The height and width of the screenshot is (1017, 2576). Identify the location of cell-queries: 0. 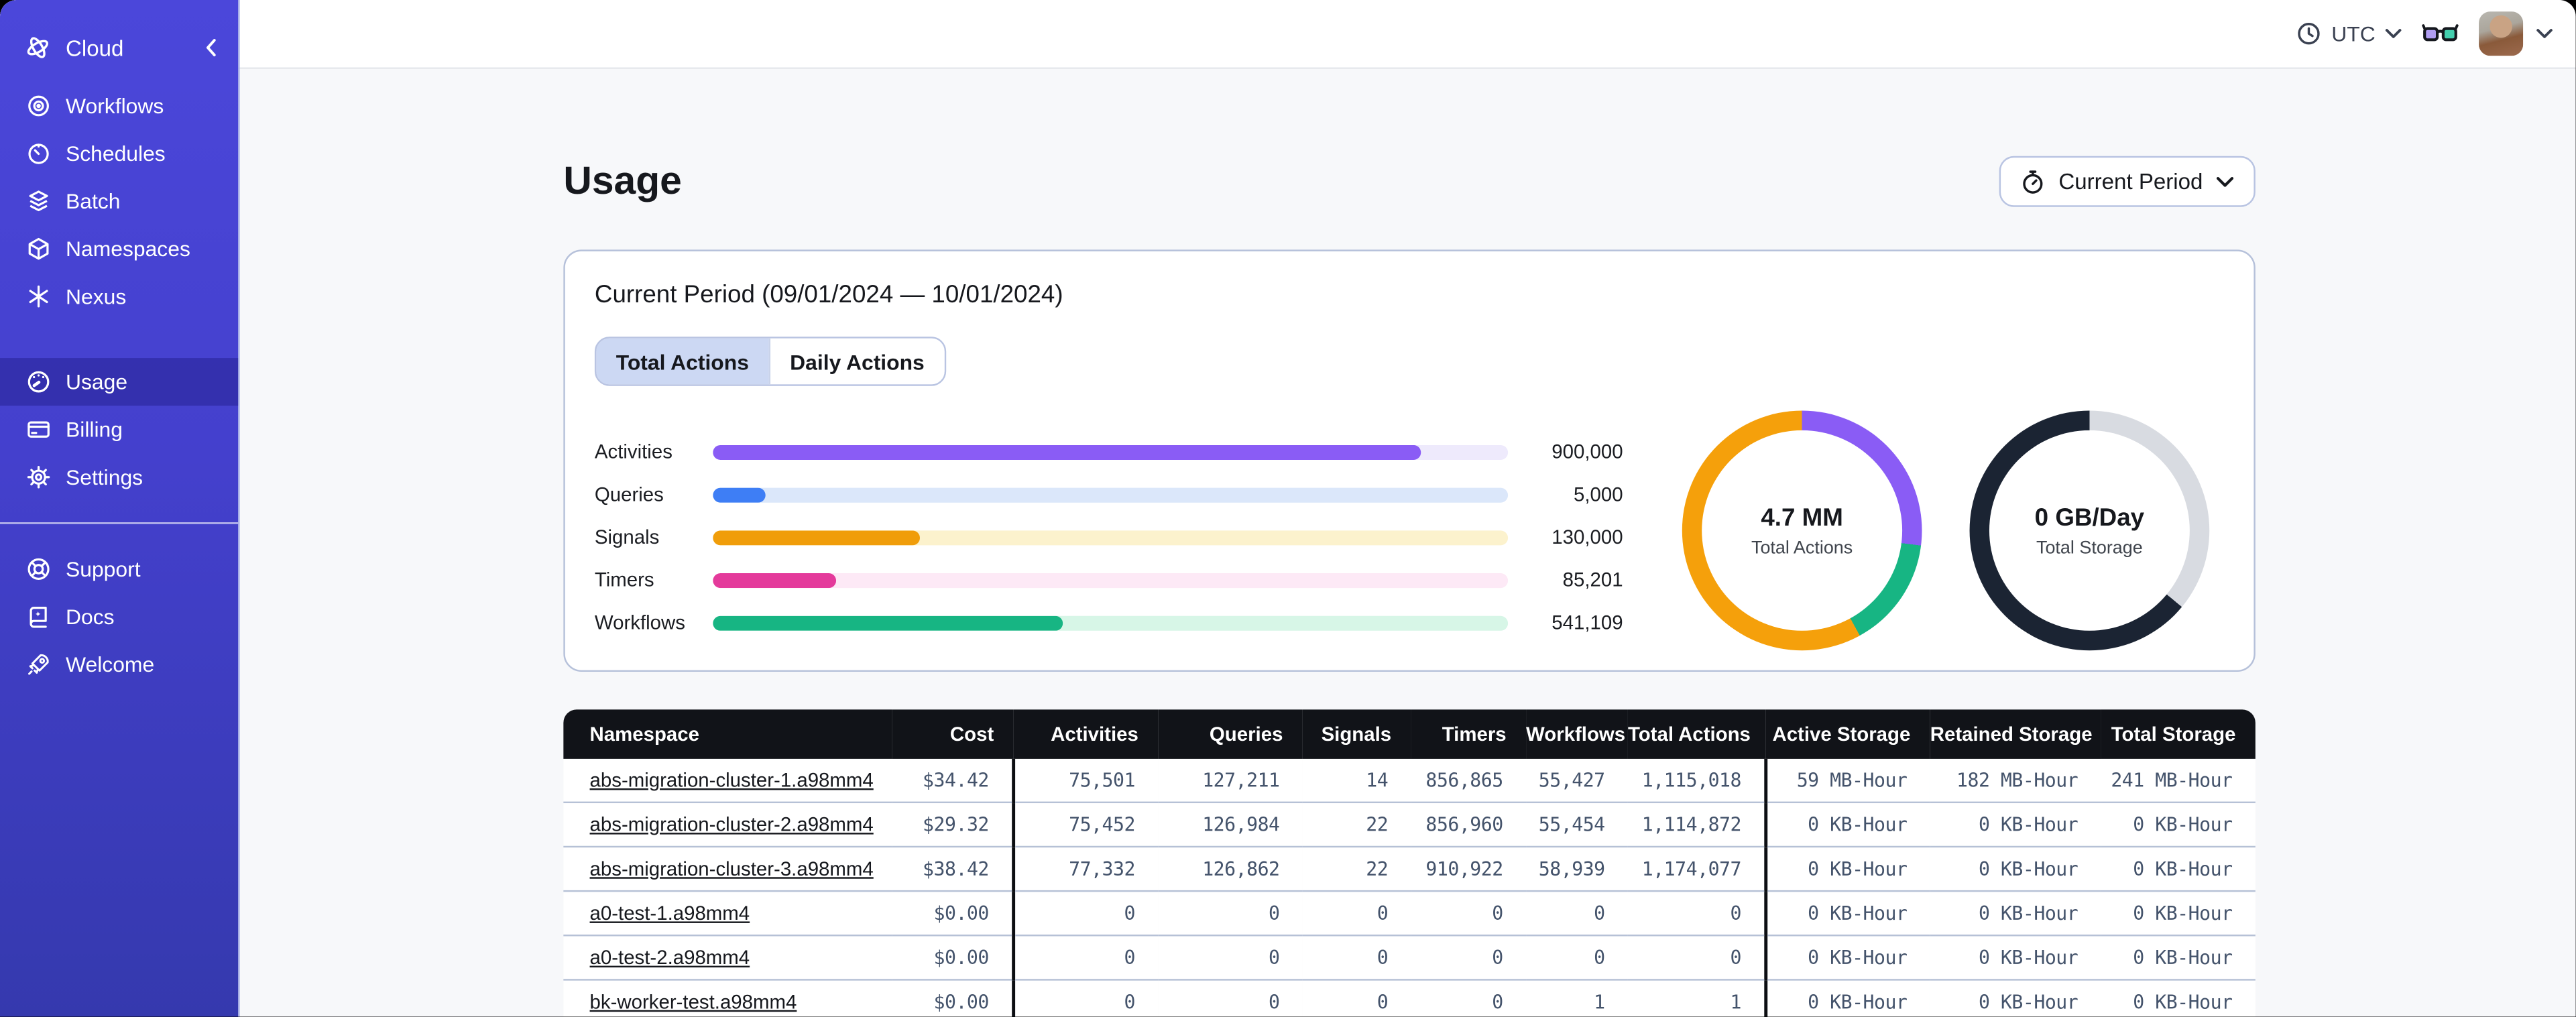
(1230, 998).